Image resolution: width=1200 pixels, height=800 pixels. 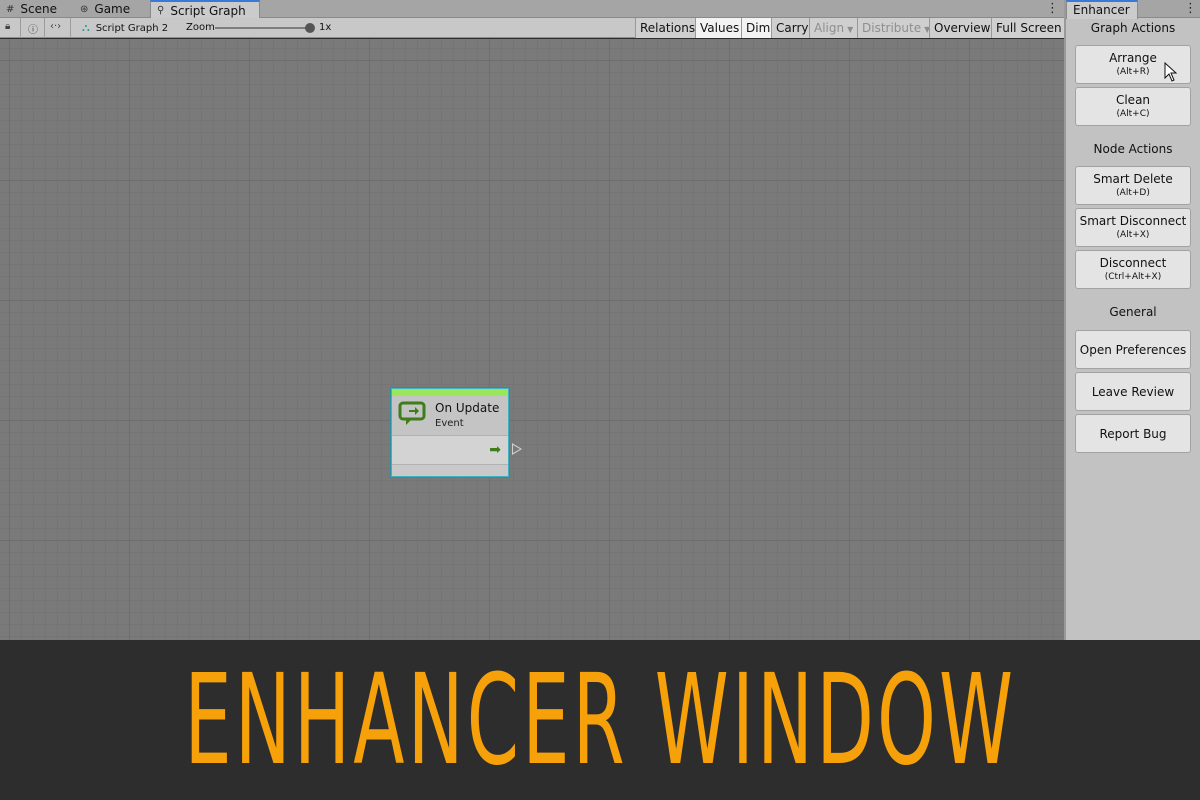 I want to click on on-update-node: On Update Event ➡, so click(x=450, y=432).